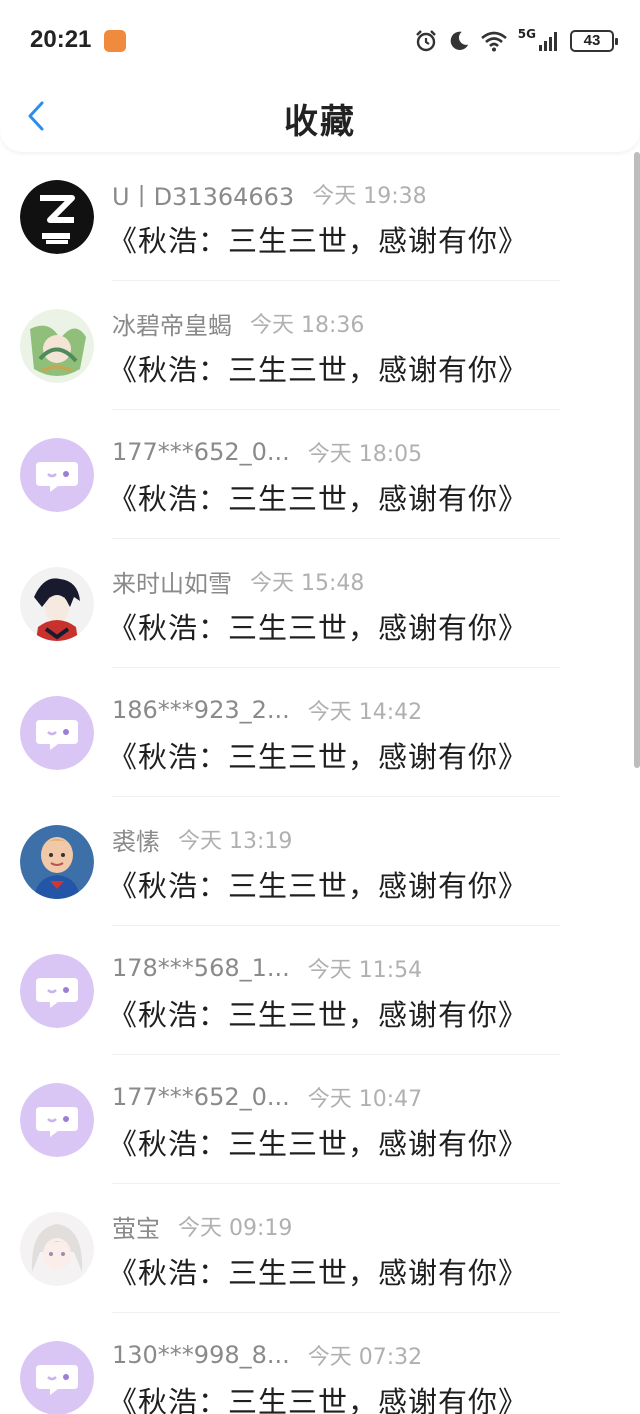 The image size is (640, 1414). What do you see at coordinates (365, 712) in the screenshot?
I see `timestamp: 今天 14:42` at bounding box center [365, 712].